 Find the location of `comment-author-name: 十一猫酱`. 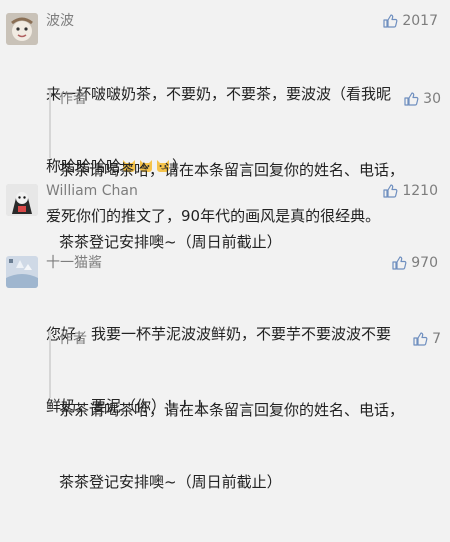

comment-author-name: 十一猫酱 is located at coordinates (74, 263).